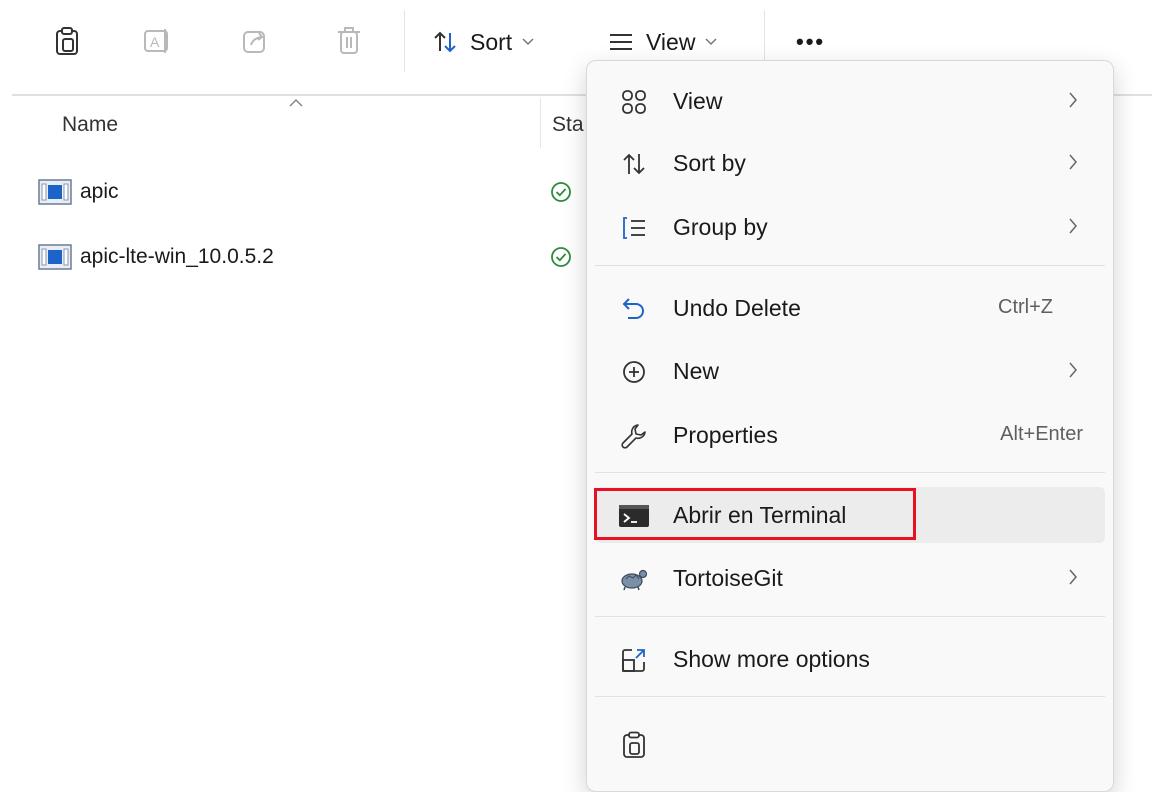 This screenshot has height=792, width=1152. I want to click on more-options-label: •••, so click(811, 41).